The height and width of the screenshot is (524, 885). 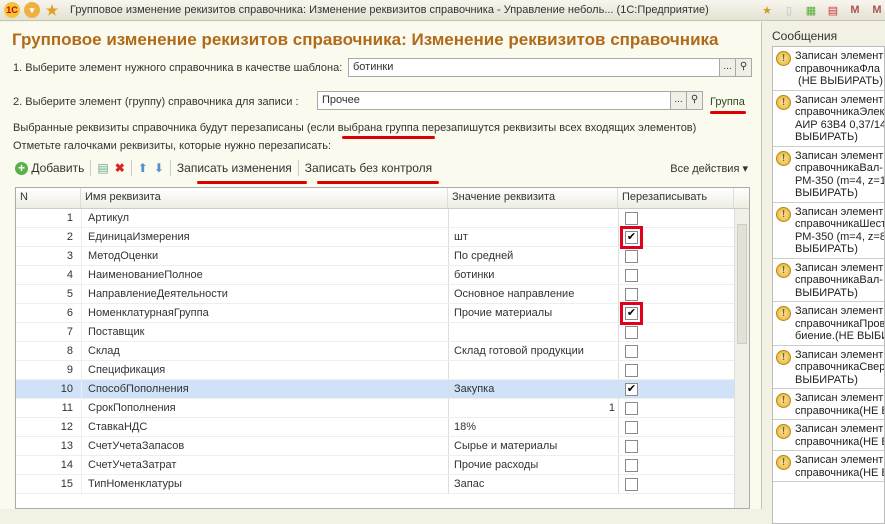 I want to click on column-header-overwrite: Перезаписывать, so click(x=676, y=198).